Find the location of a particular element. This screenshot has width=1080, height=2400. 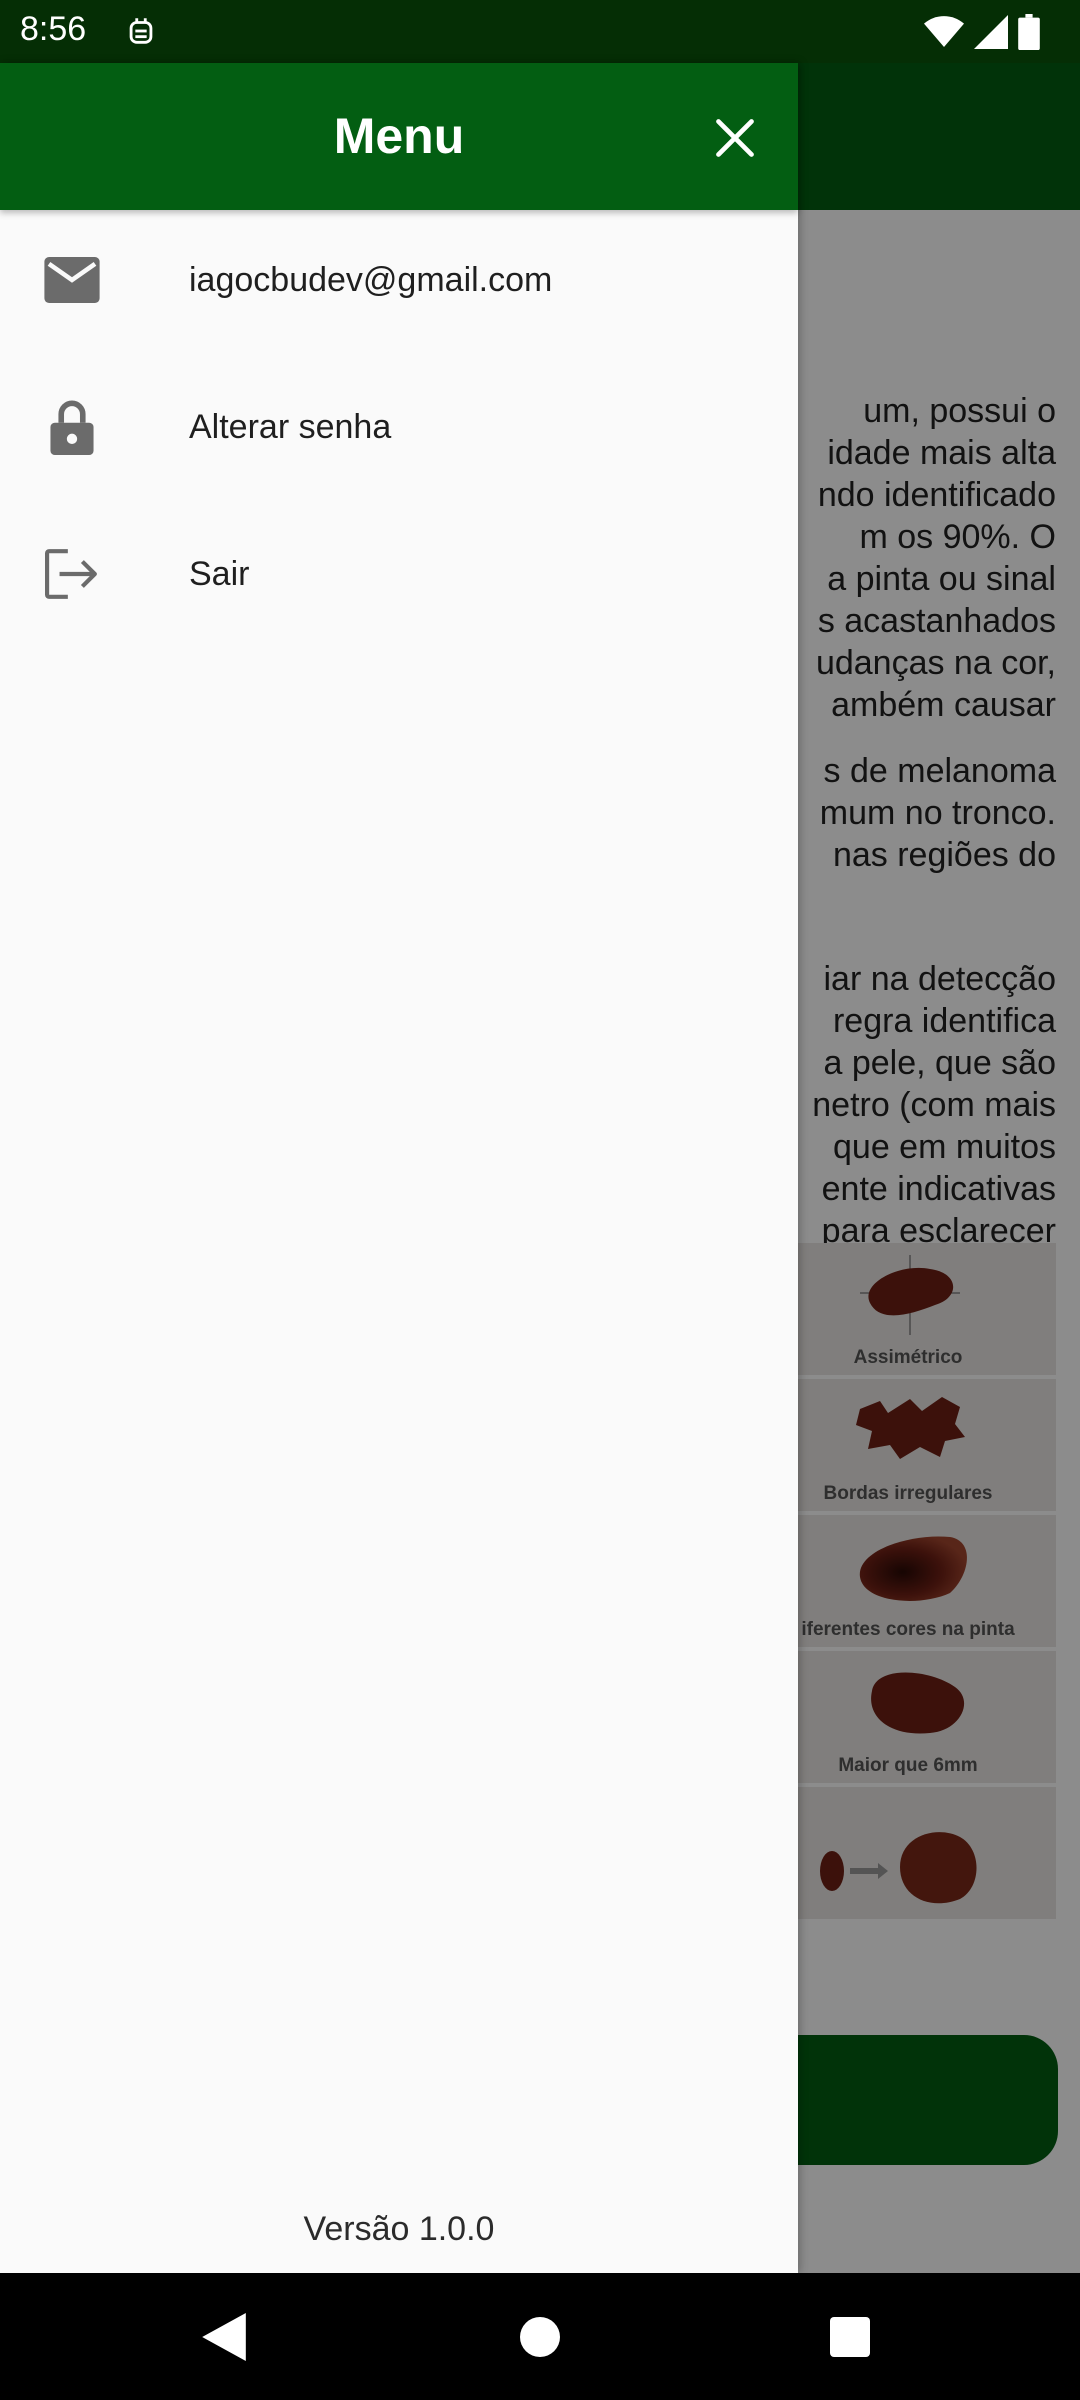

drawer-header: Menu is located at coordinates (399, 136).